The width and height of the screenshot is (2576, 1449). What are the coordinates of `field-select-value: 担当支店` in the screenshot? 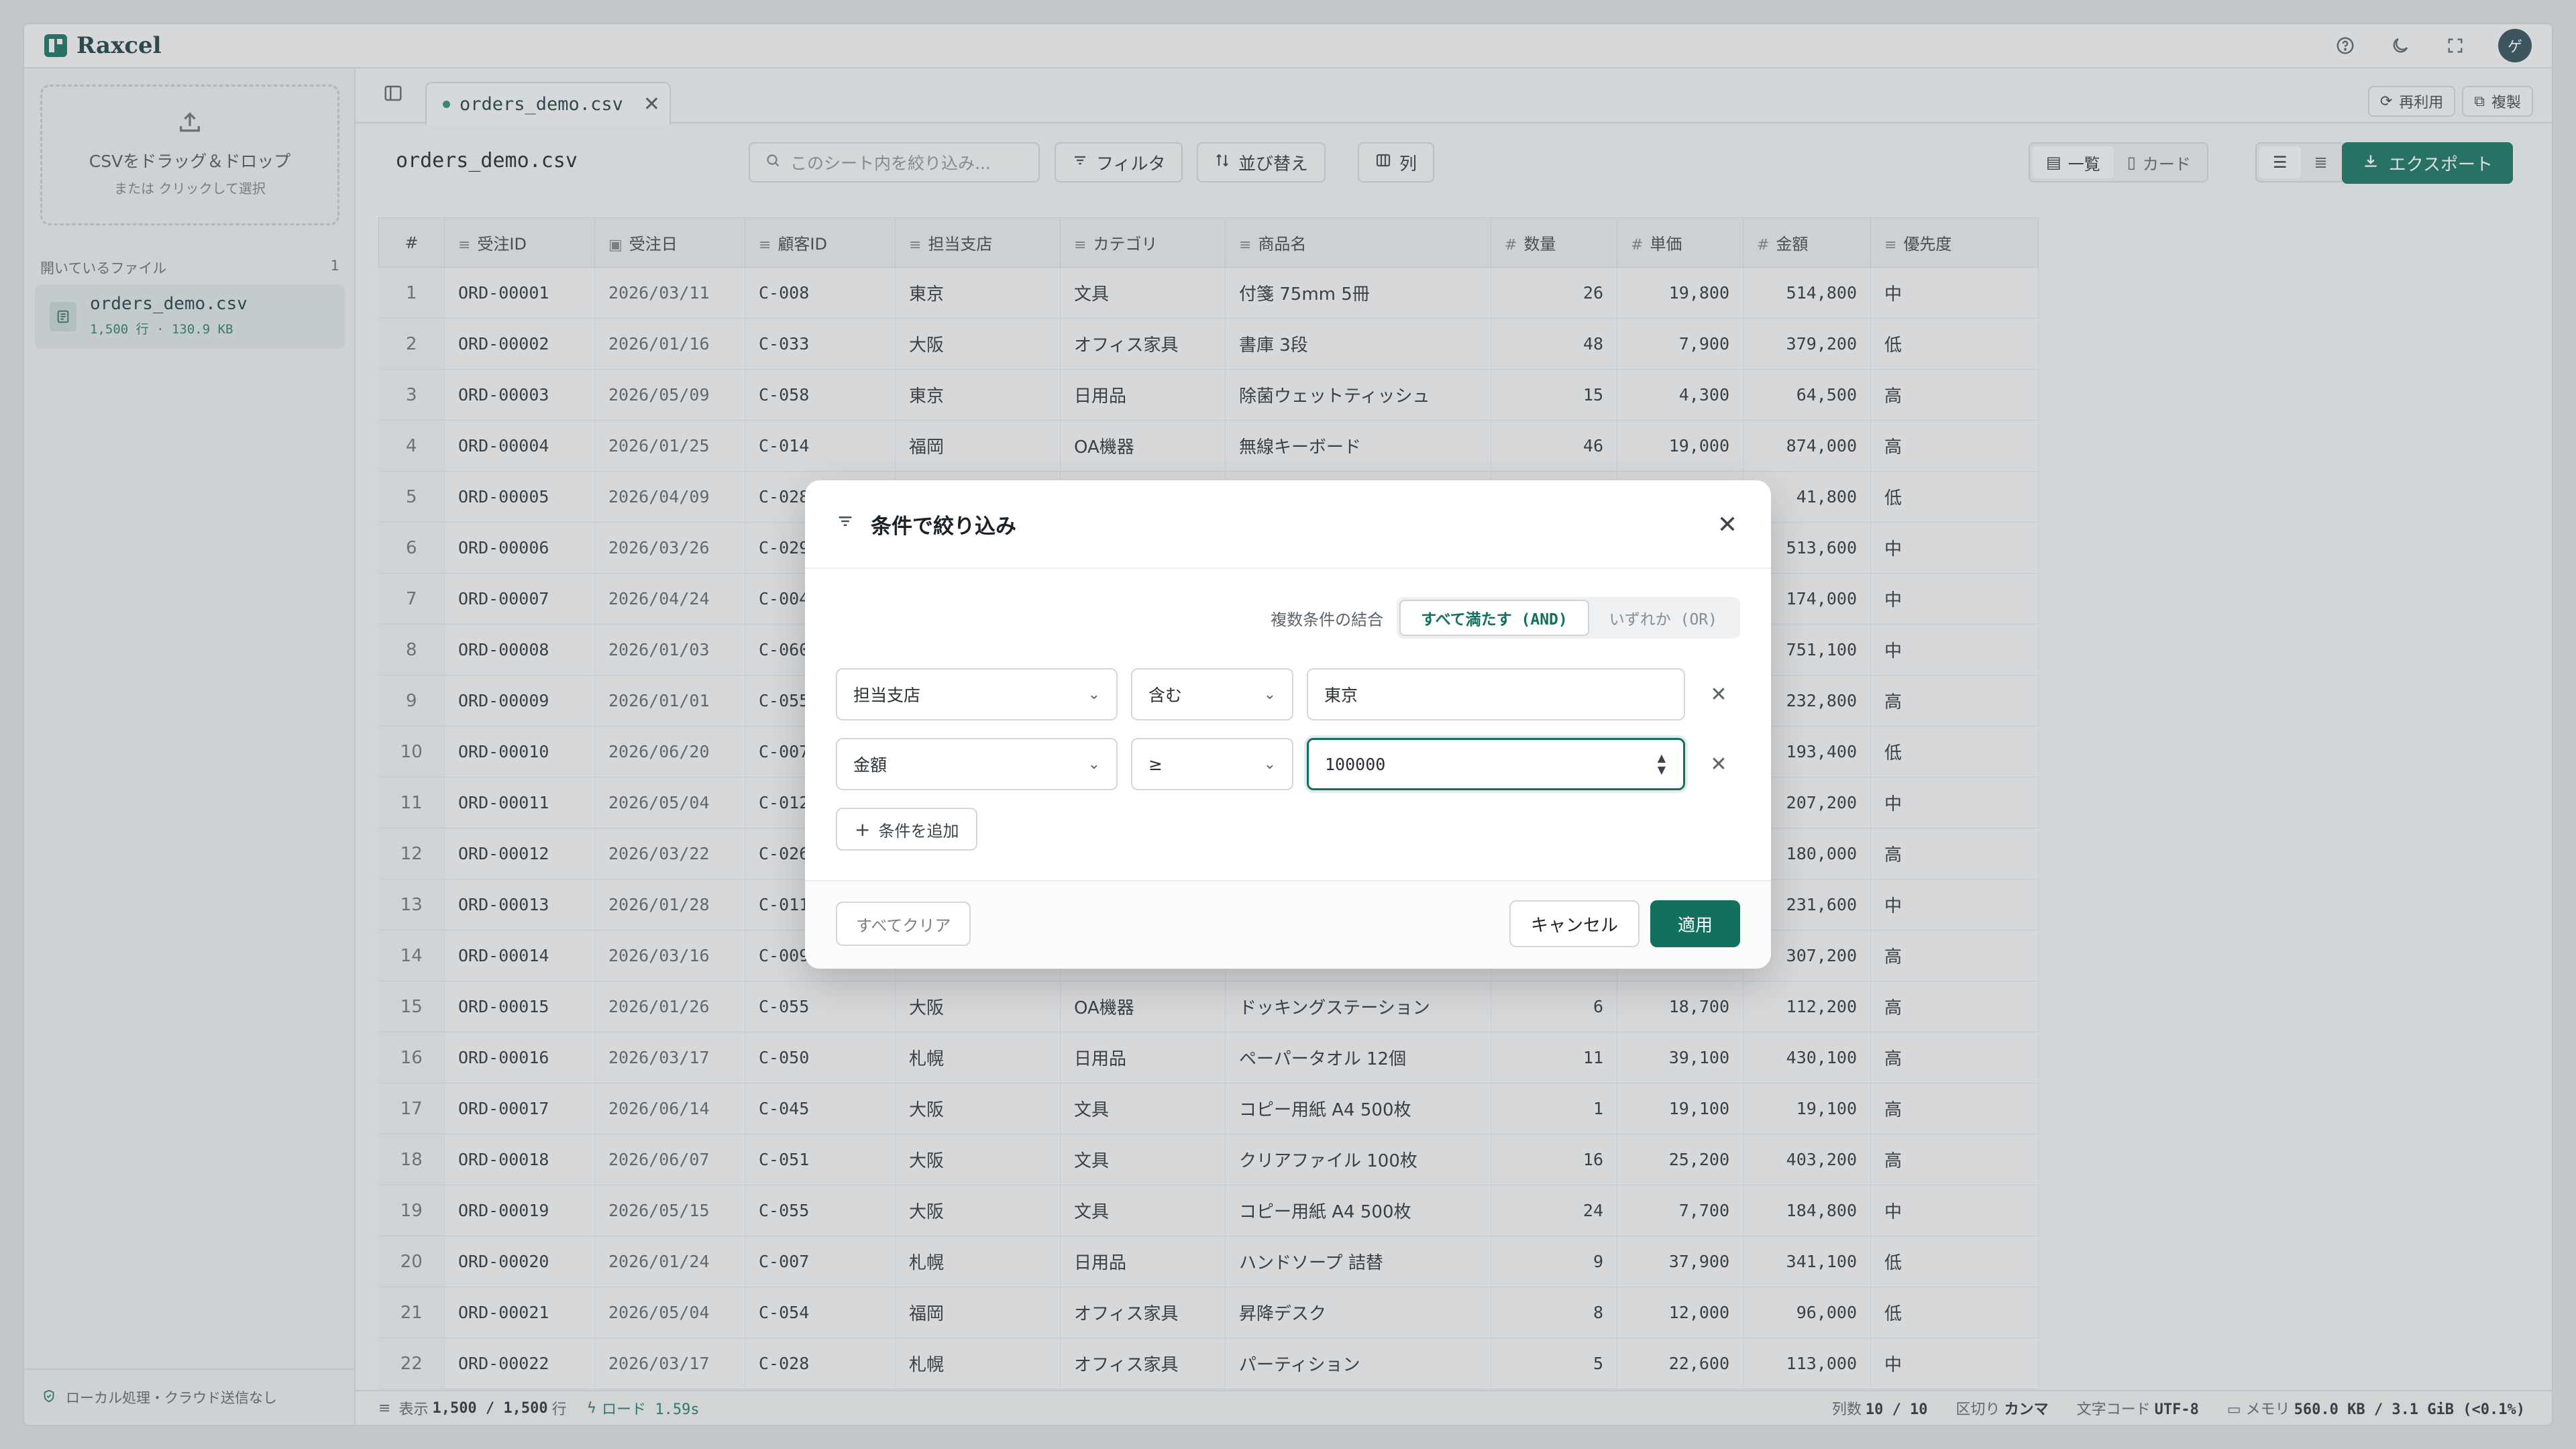 It's located at (887, 695).